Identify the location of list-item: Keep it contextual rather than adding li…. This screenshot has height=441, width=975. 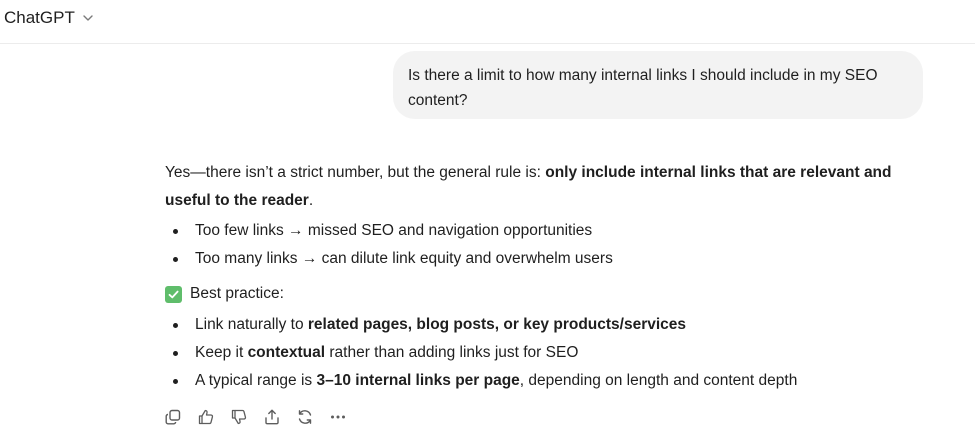
(545, 353).